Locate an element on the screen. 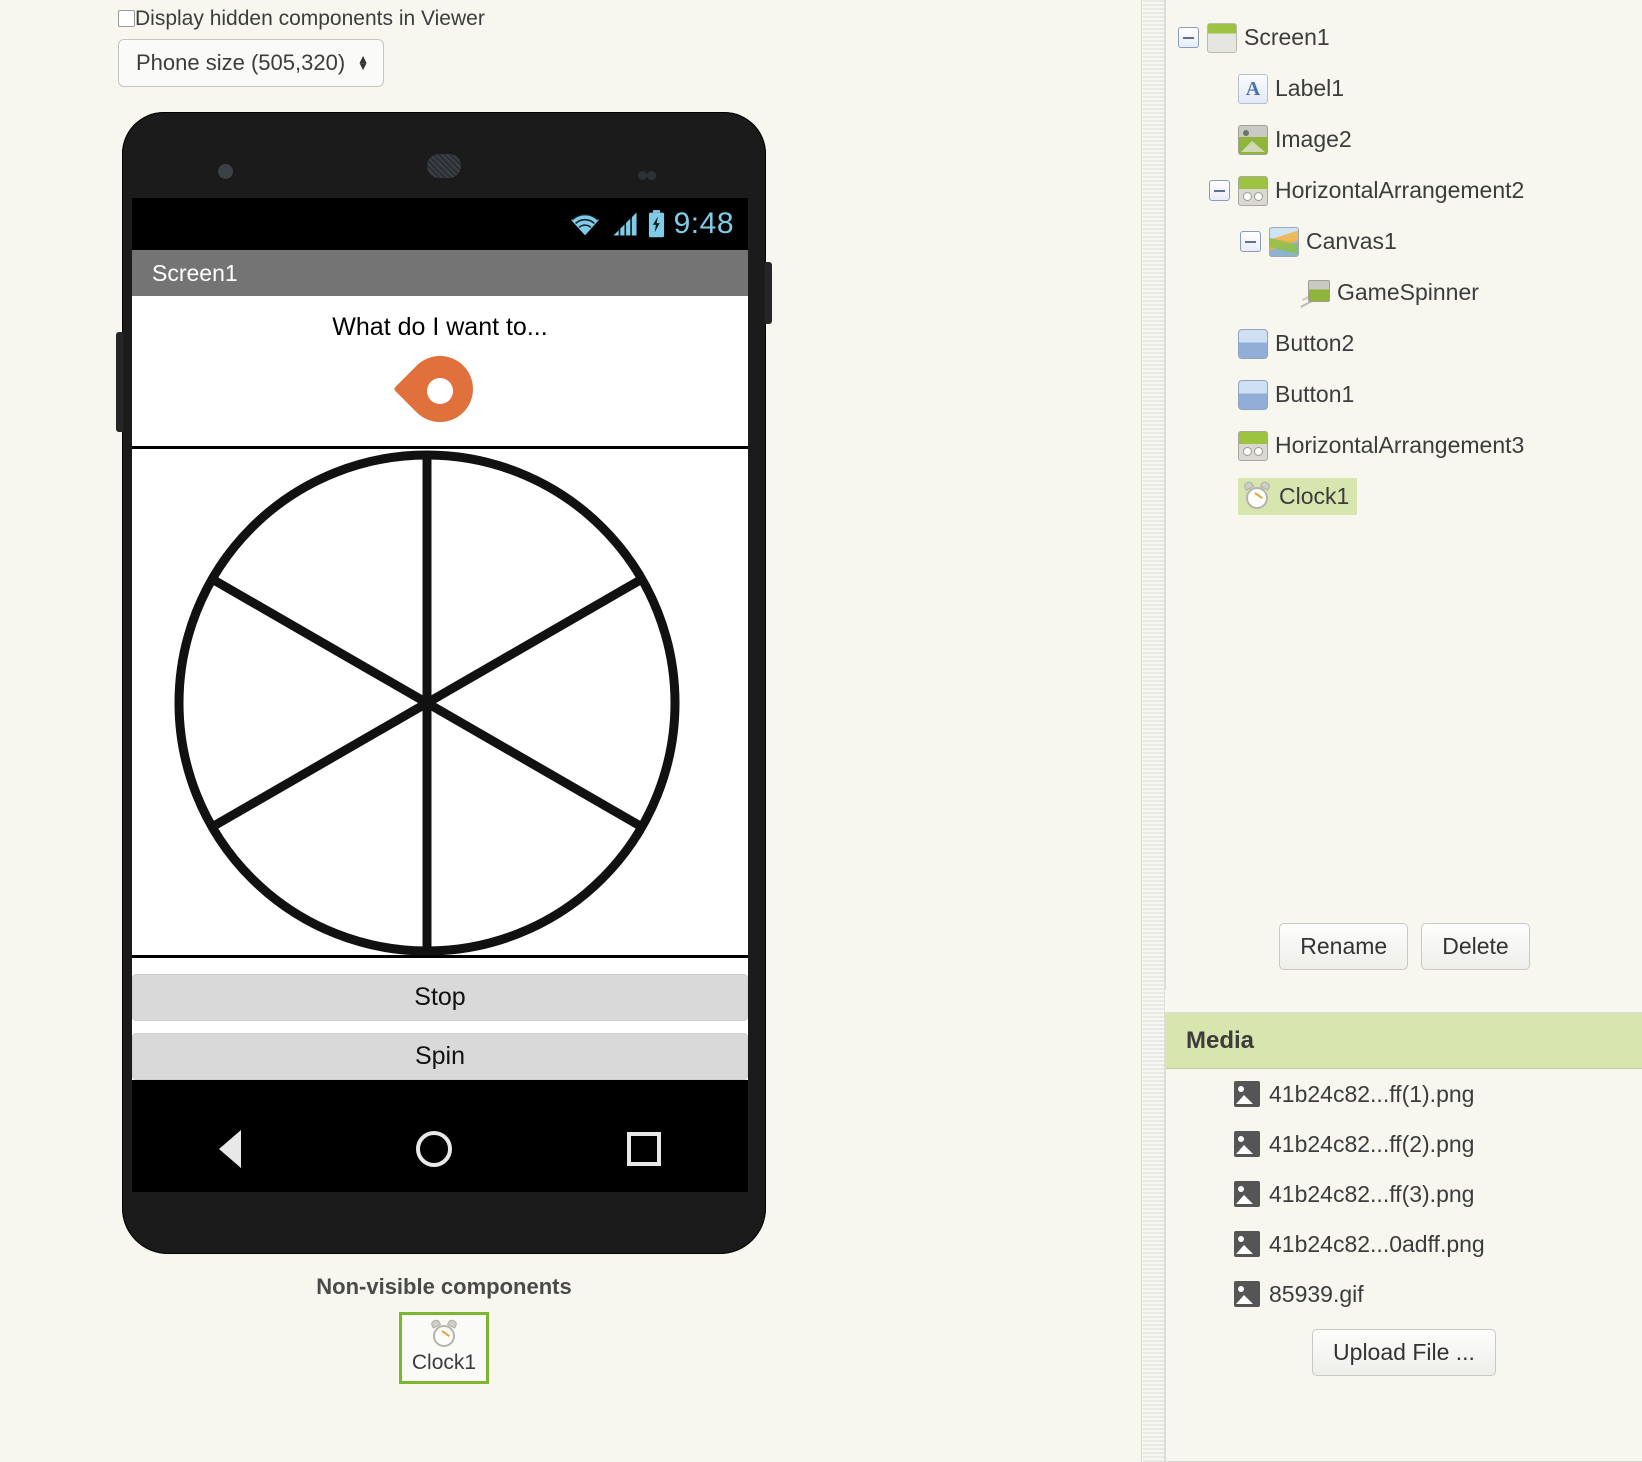 The image size is (1642, 1462). tree-item-image2: Image2 is located at coordinates (1404, 139).